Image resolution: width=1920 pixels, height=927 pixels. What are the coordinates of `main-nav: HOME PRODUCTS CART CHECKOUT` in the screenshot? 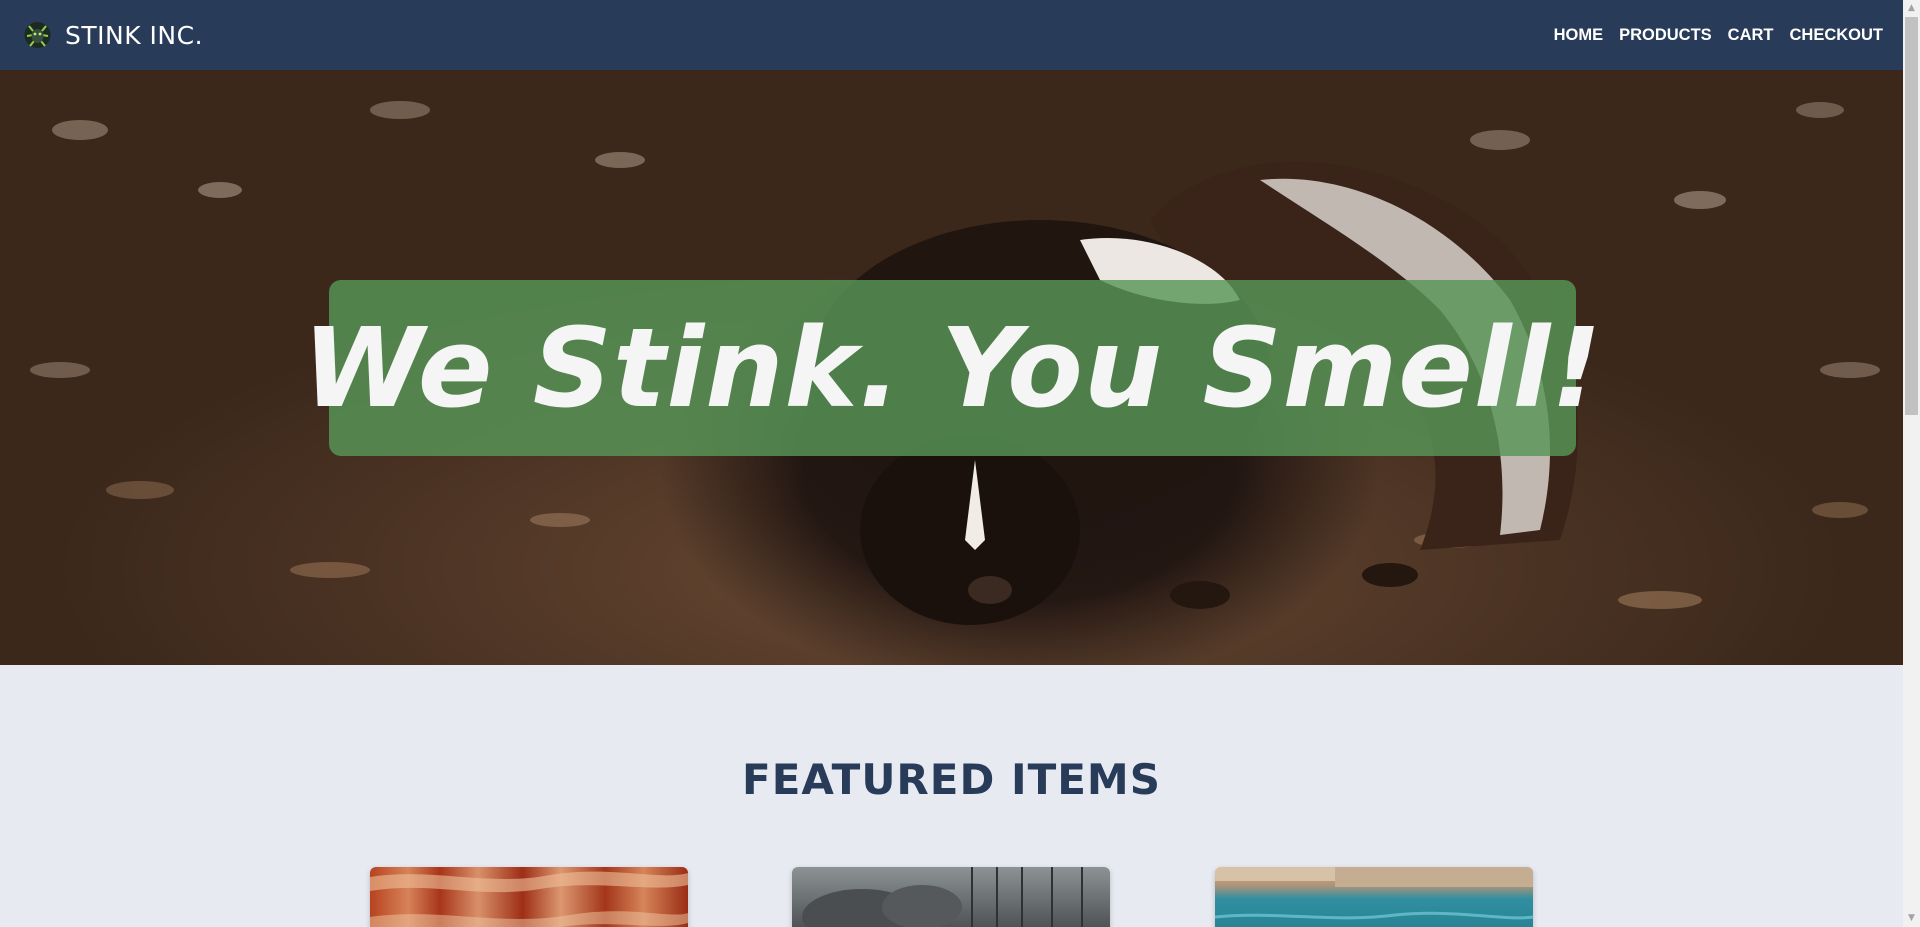 It's located at (1710, 35).